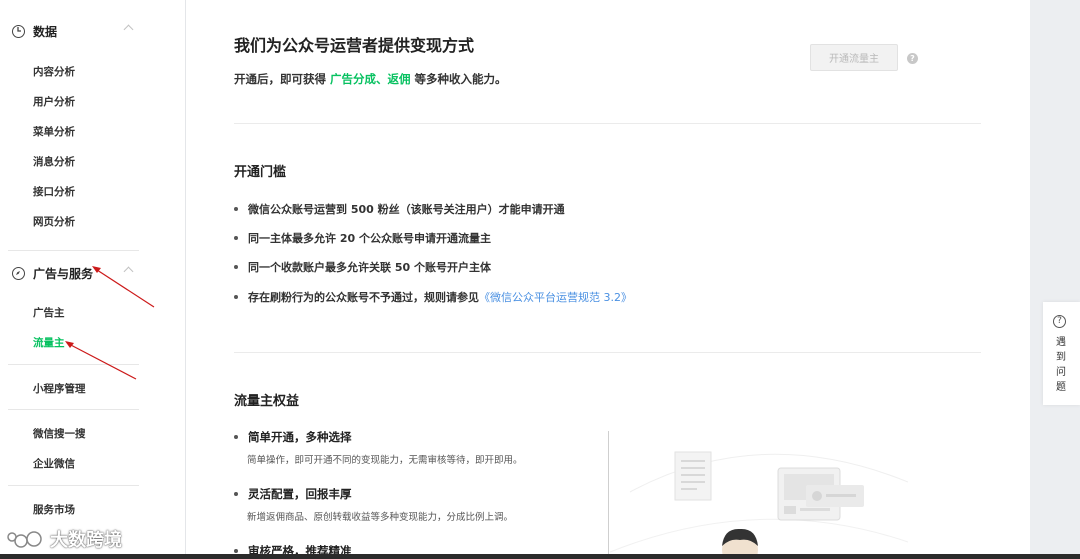 This screenshot has height=559, width=1080. I want to click on list-item-text: 存在刷粉行为的公众账号不予通过，规则请参见, so click(363, 297).